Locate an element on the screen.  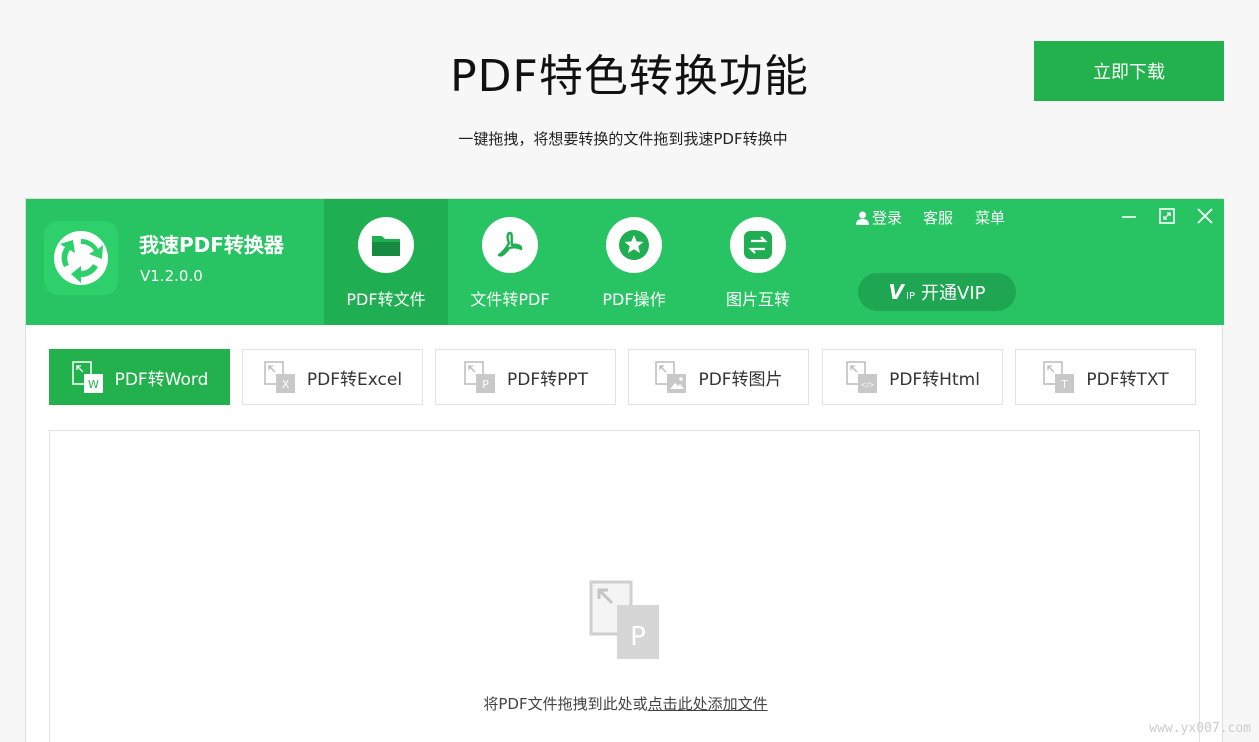
subtab-pdf-to-html: </> PDF转Html is located at coordinates (912, 377).